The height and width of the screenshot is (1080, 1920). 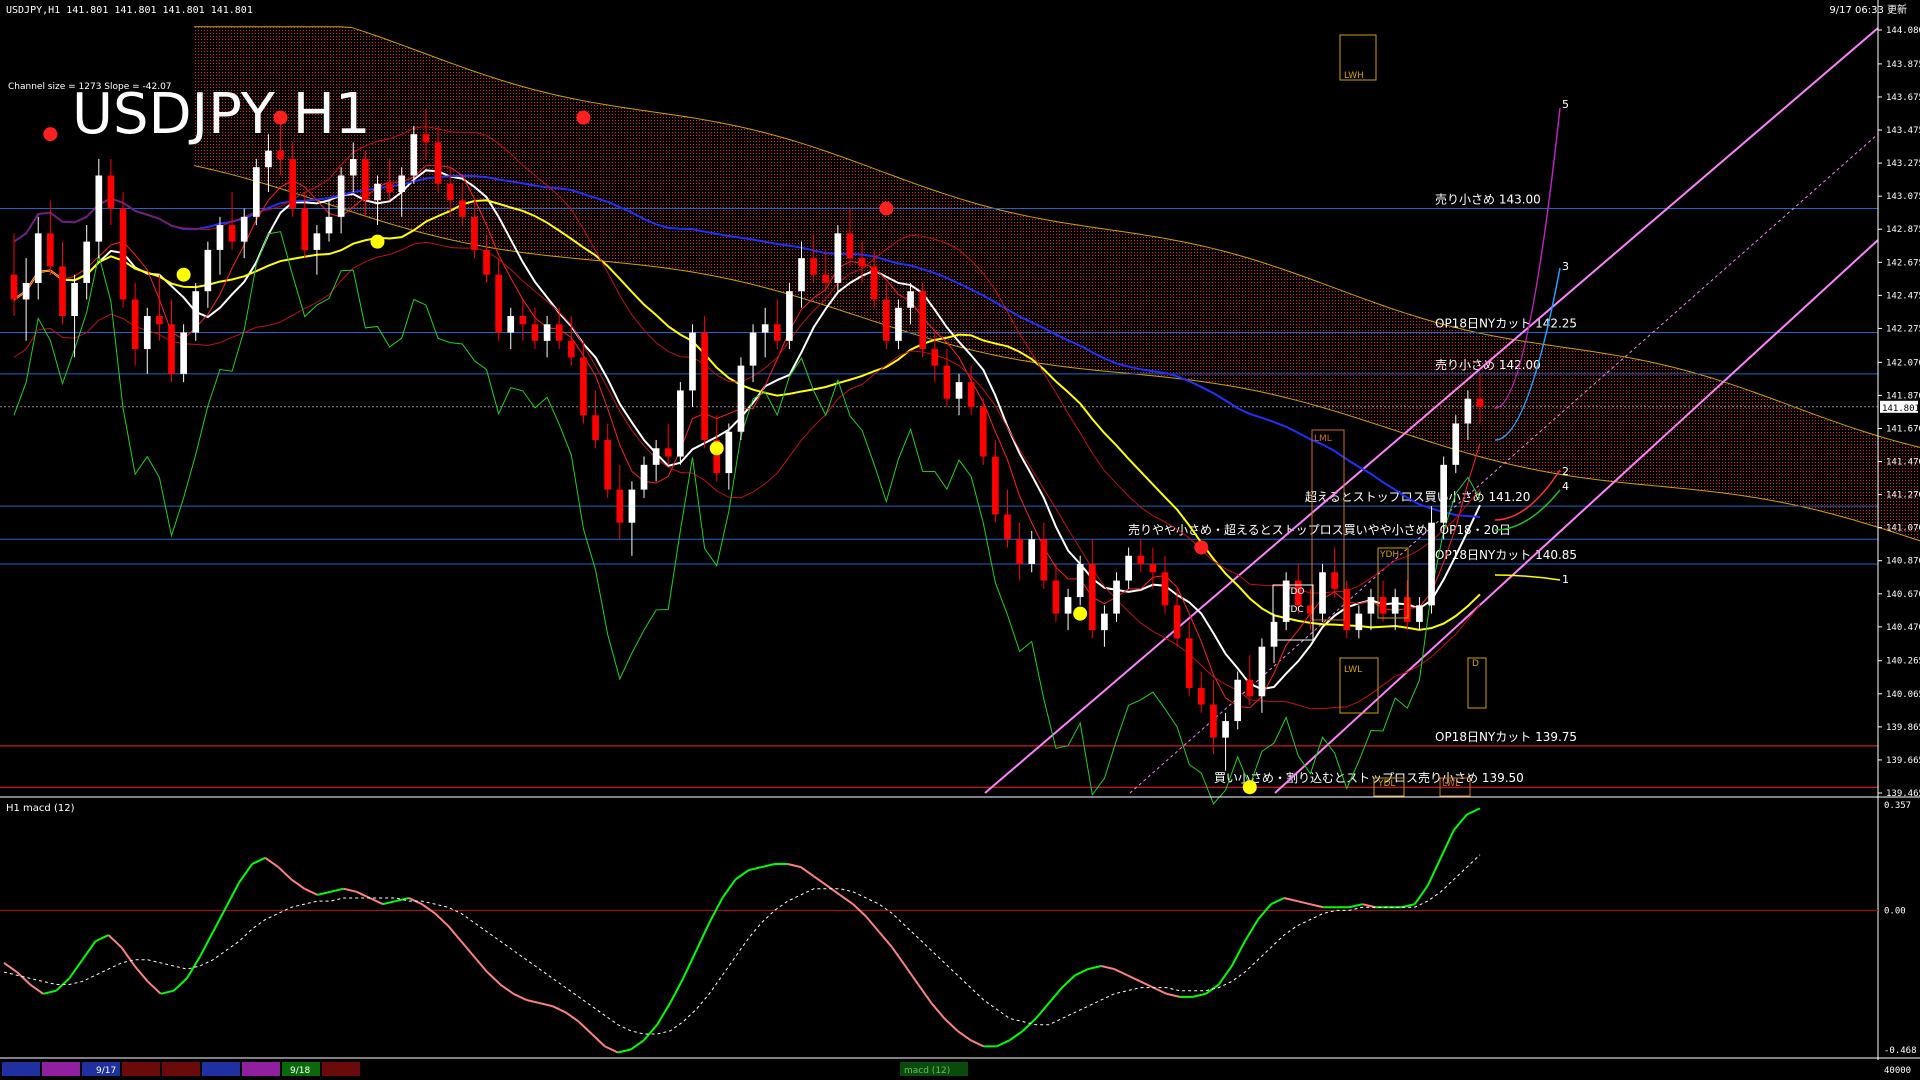 I want to click on level-label: 買い小さめ・割り込むとストップロス売り小さめ 139.50, so click(x=1369, y=777).